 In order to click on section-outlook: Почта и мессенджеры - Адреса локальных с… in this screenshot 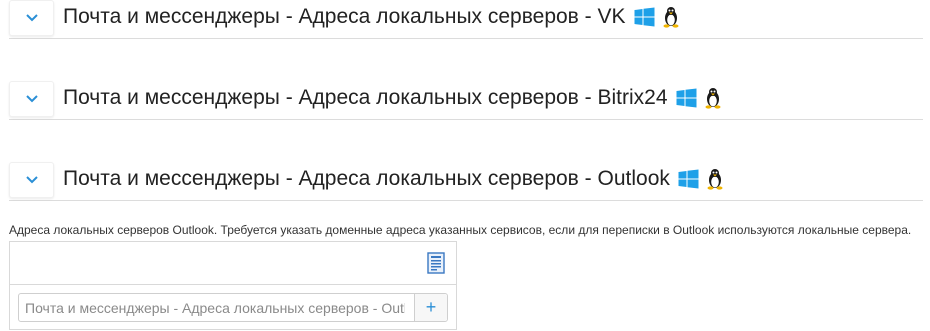, I will do `click(466, 181)`.